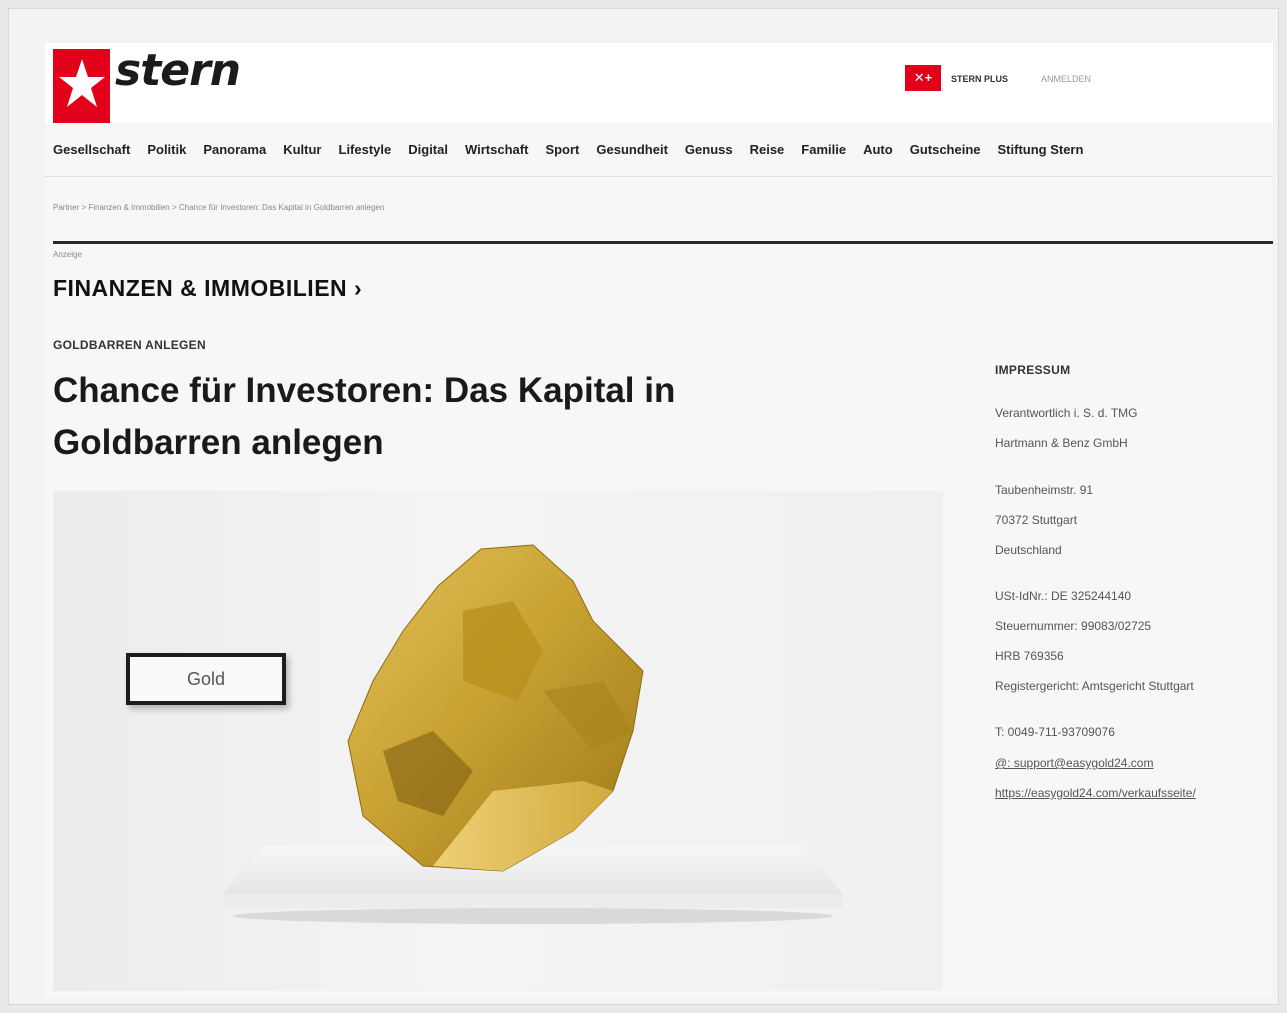 Image resolution: width=1287 pixels, height=1013 pixels. I want to click on nav-item-kultur: Kultur, so click(302, 149).